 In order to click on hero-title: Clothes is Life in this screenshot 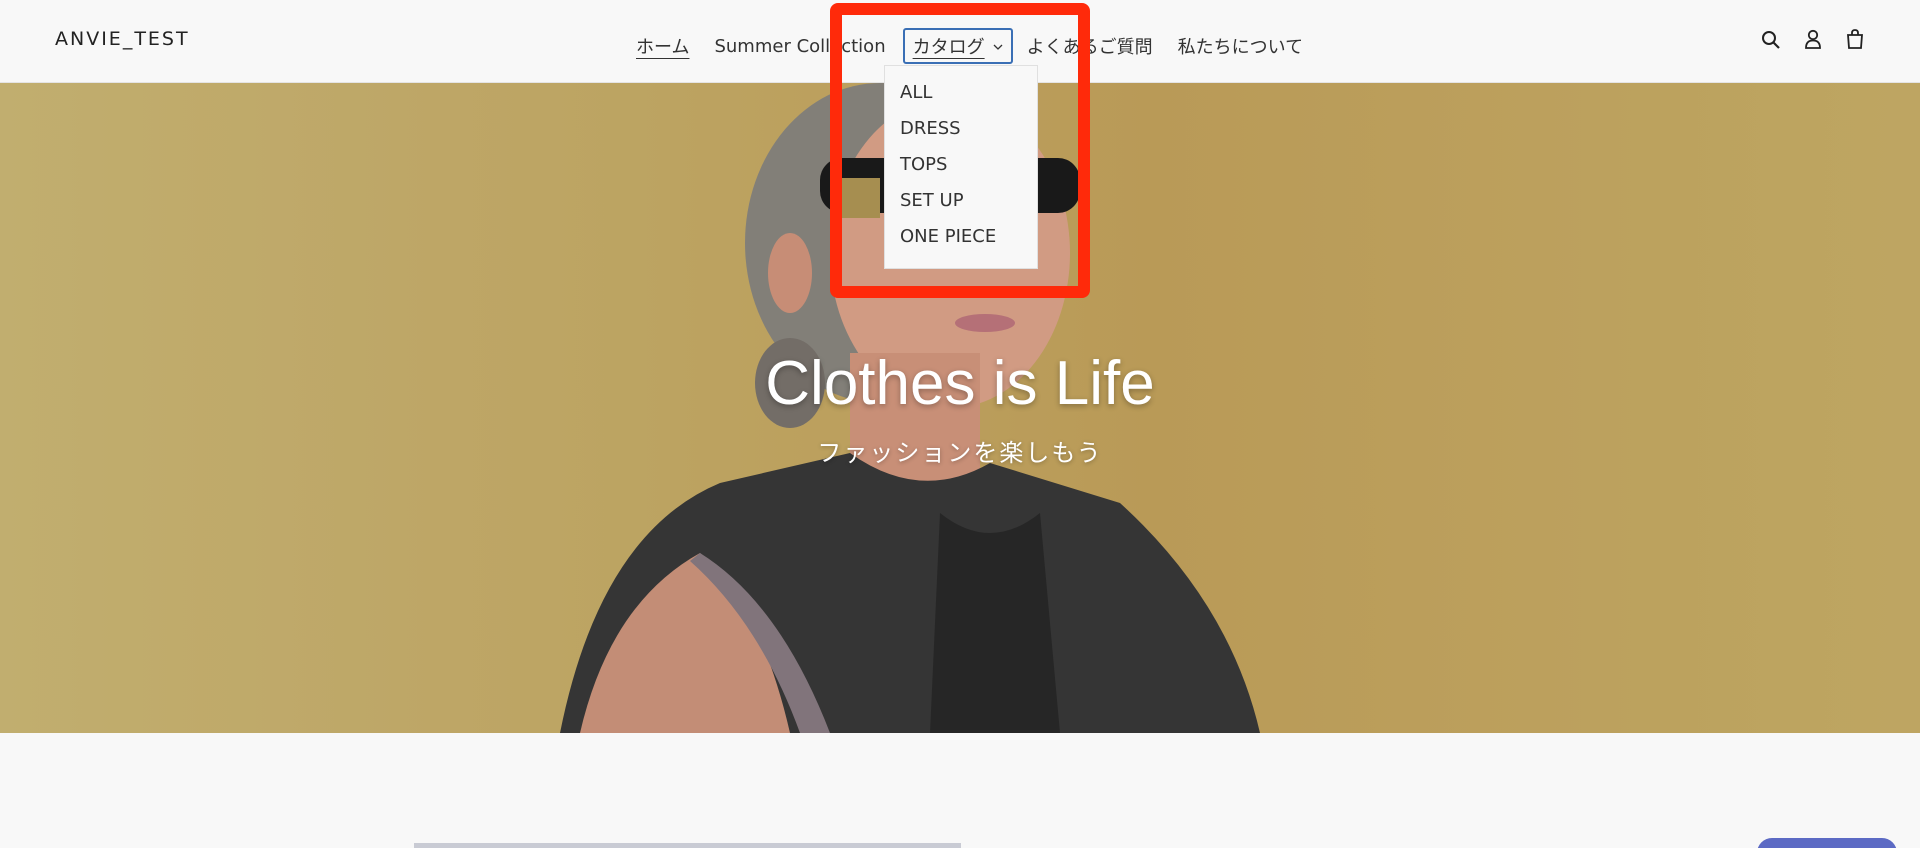, I will do `click(960, 383)`.